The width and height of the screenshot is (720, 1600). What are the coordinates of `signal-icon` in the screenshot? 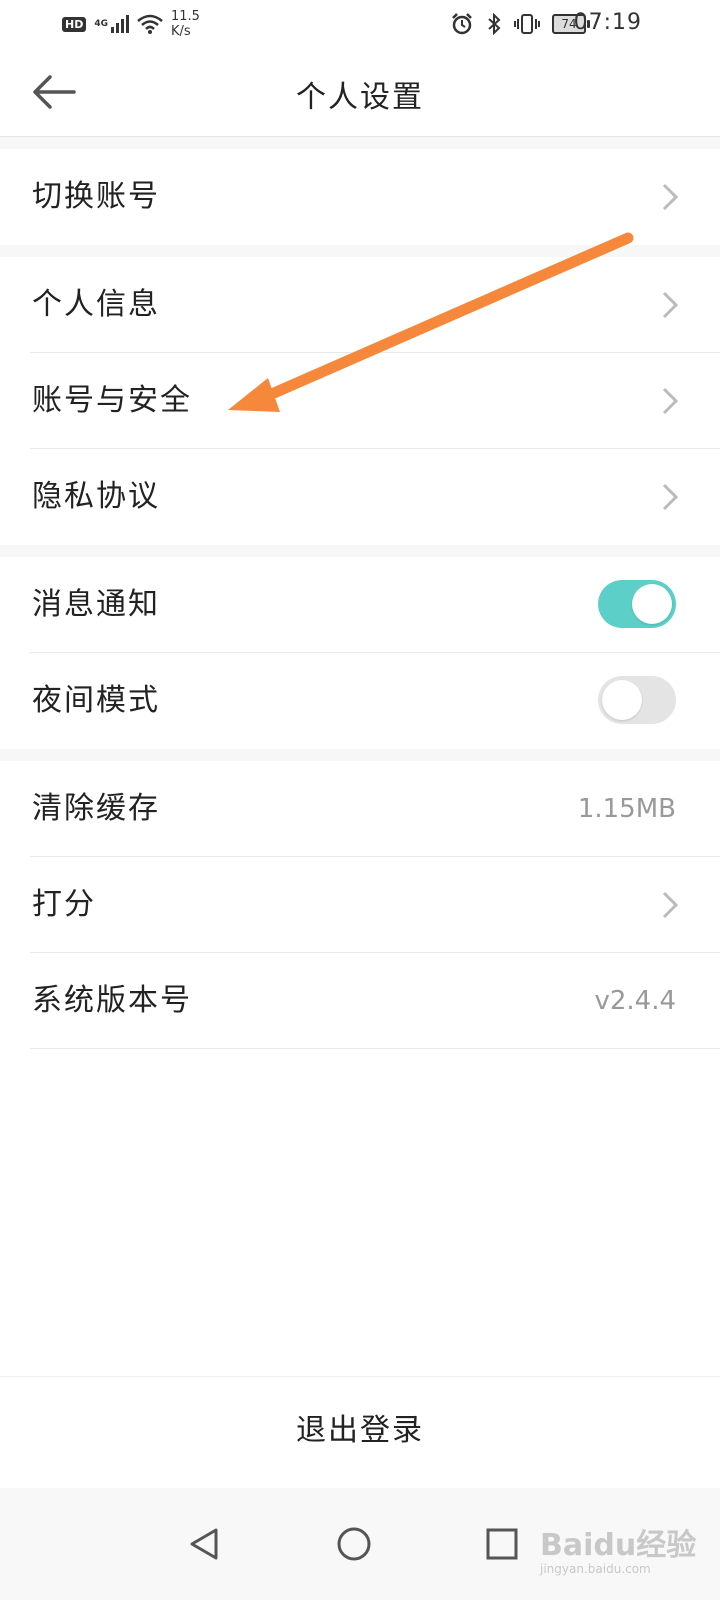 It's located at (120, 24).